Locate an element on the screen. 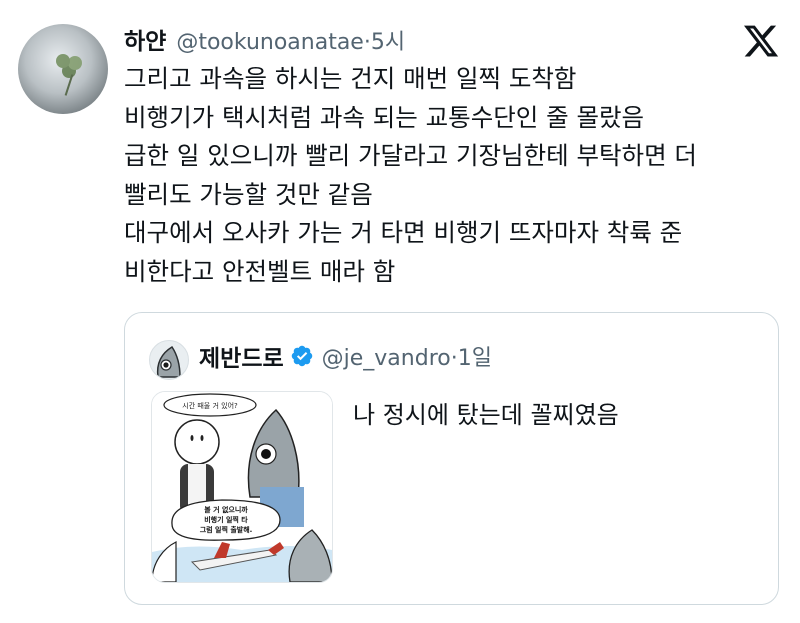 This screenshot has height=623, width=800. verified-badge-icon is located at coordinates (301, 356).